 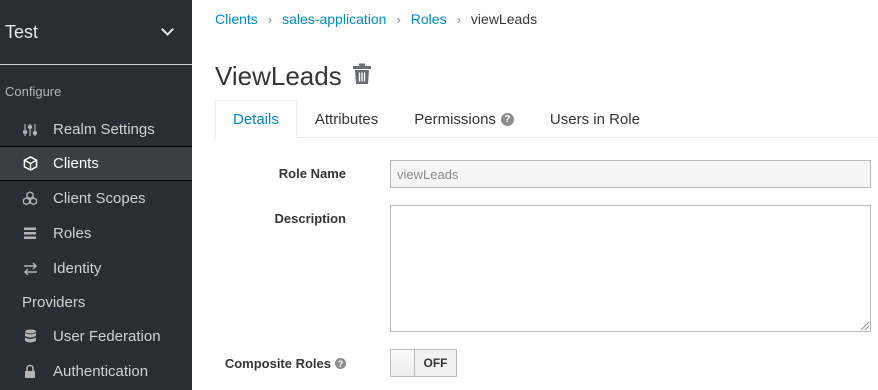 What do you see at coordinates (864, 324) in the screenshot?
I see `resize-handle-icon` at bounding box center [864, 324].